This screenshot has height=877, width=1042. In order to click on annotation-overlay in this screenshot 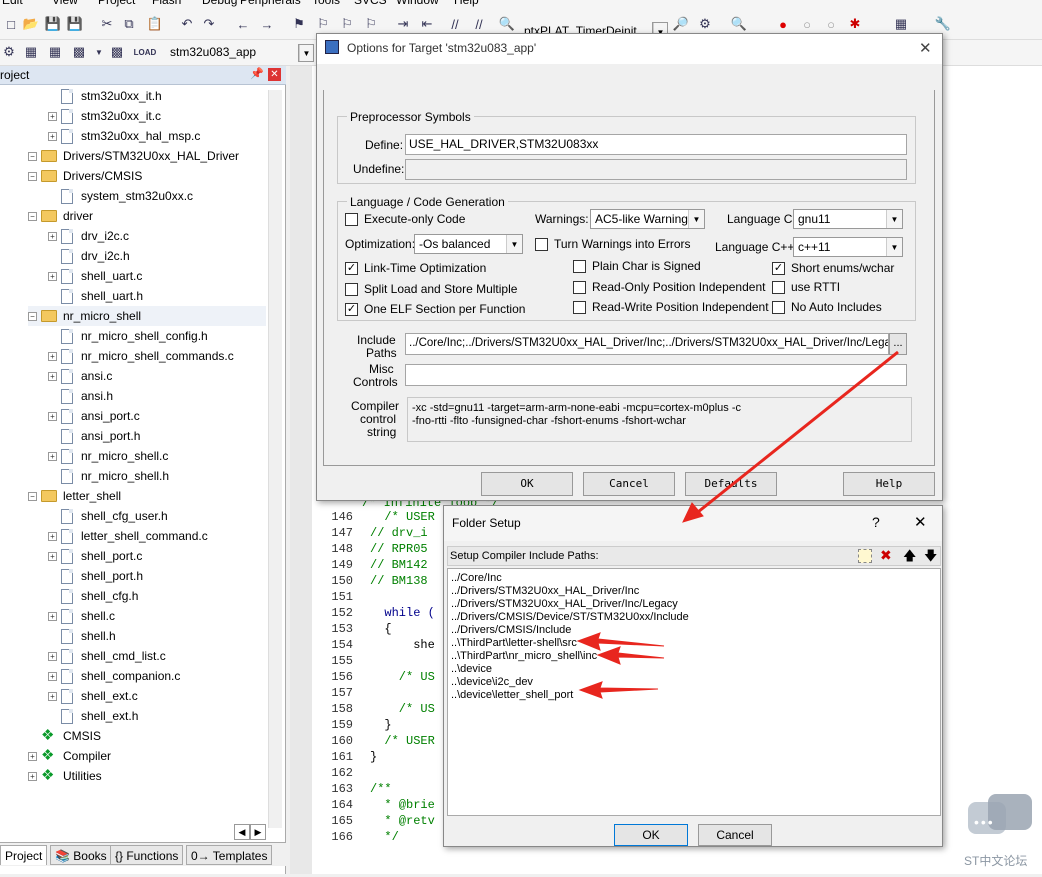, I will do `click(737, 524)`.